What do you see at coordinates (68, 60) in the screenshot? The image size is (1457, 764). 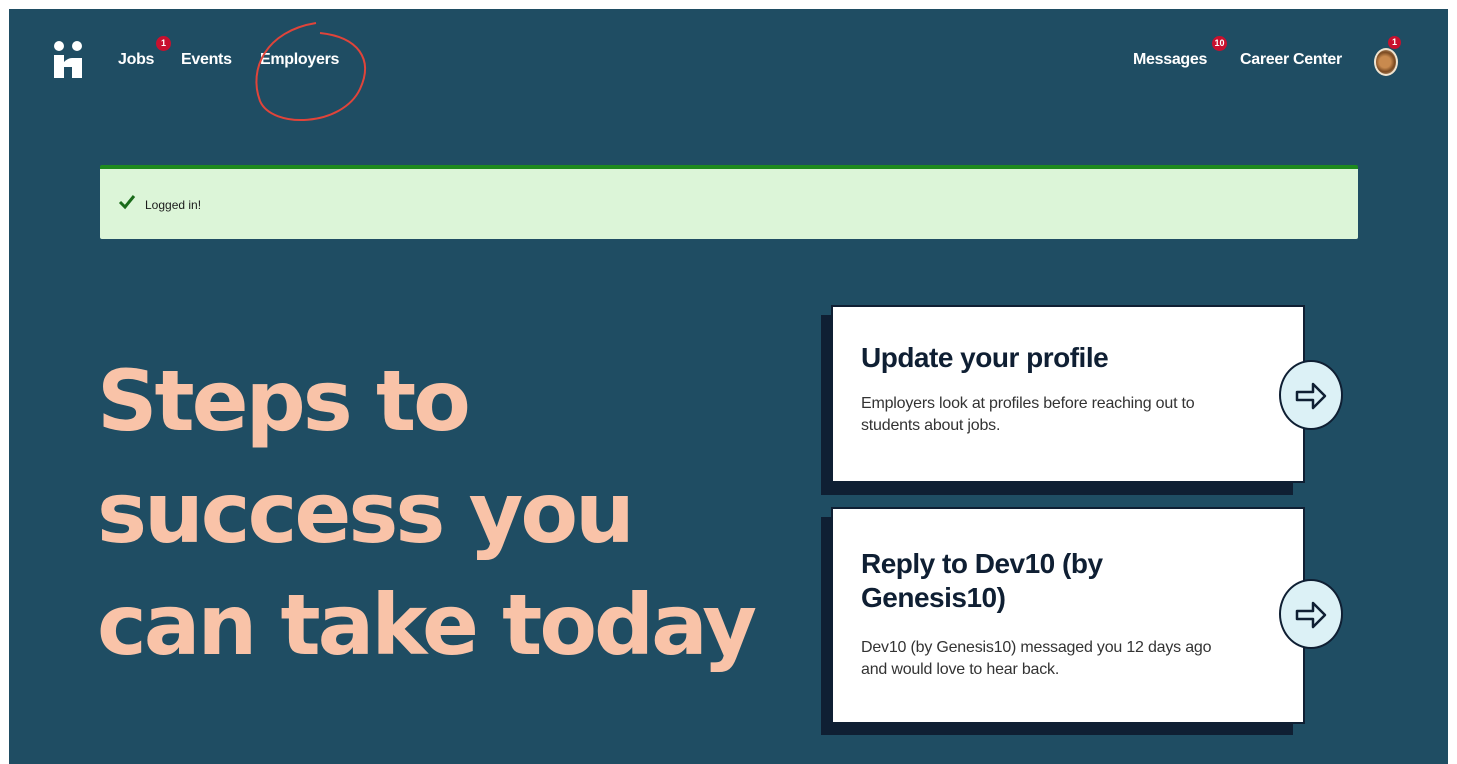 I see `handshake-logo-icon` at bounding box center [68, 60].